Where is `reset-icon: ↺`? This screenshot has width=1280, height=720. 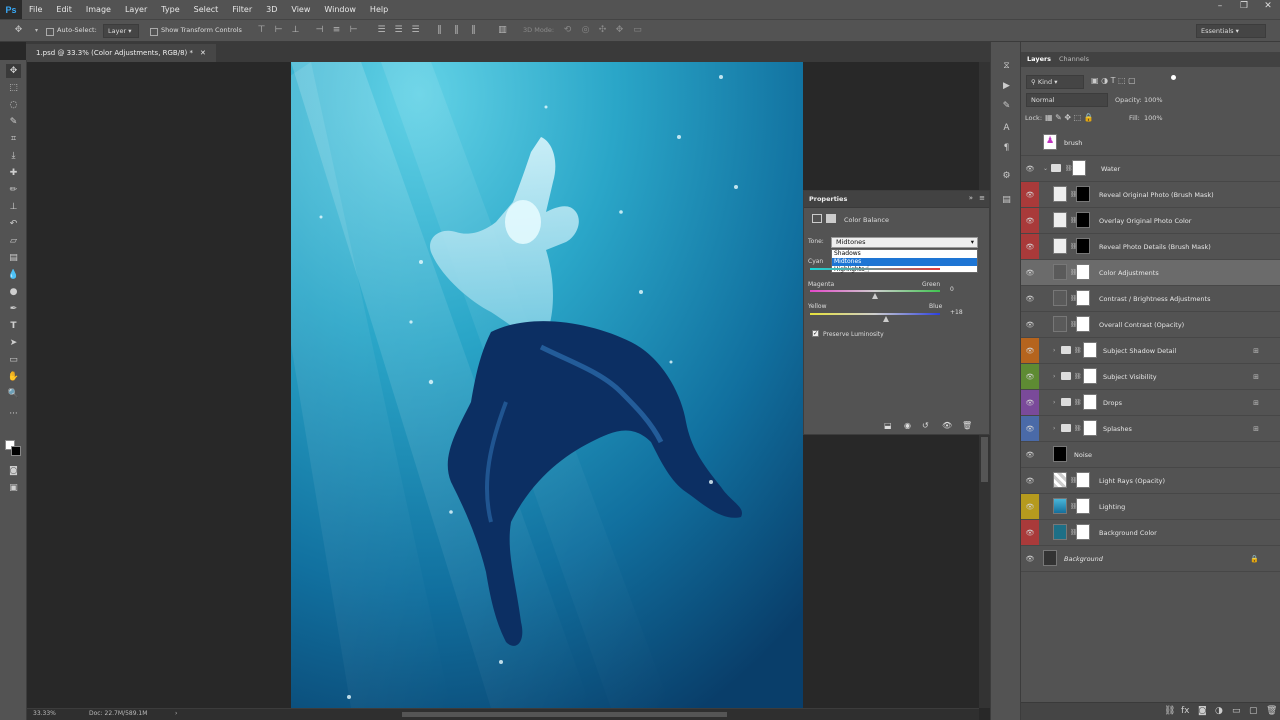 reset-icon: ↺ is located at coordinates (925, 425).